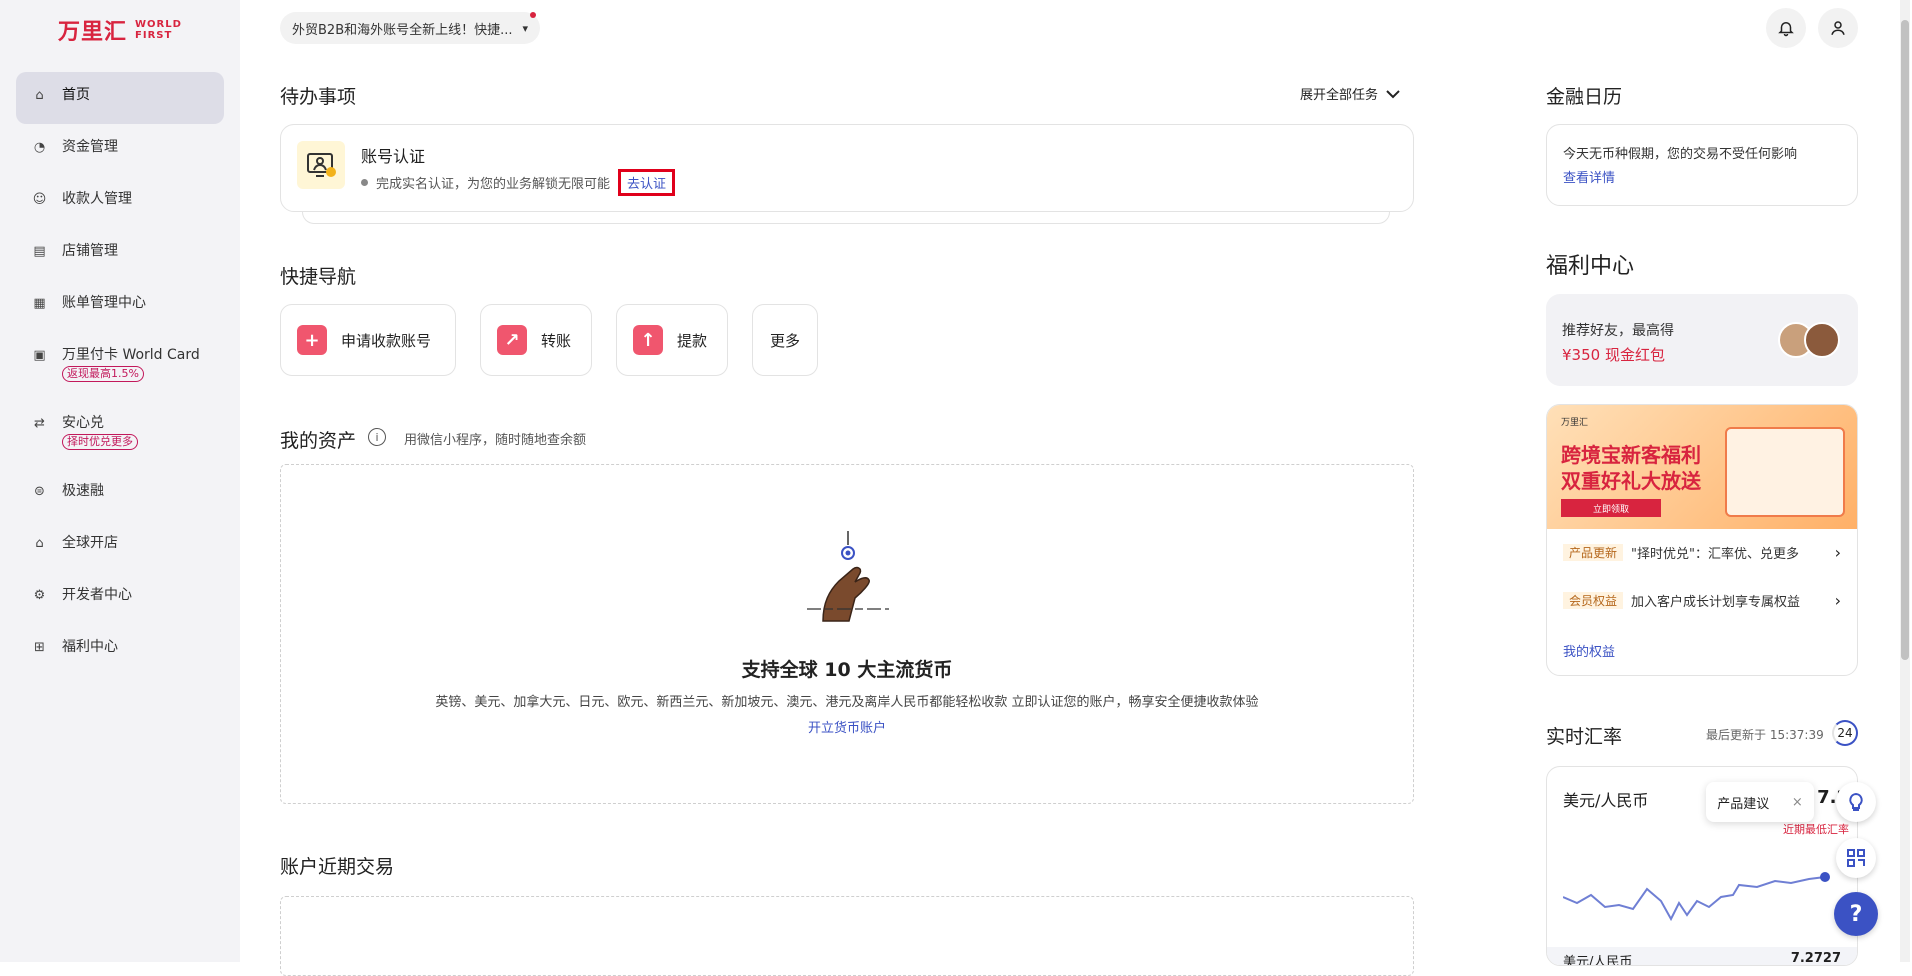 The image size is (1912, 976). What do you see at coordinates (1743, 804) in the screenshot?
I see `suggestion-label: 产品建议` at bounding box center [1743, 804].